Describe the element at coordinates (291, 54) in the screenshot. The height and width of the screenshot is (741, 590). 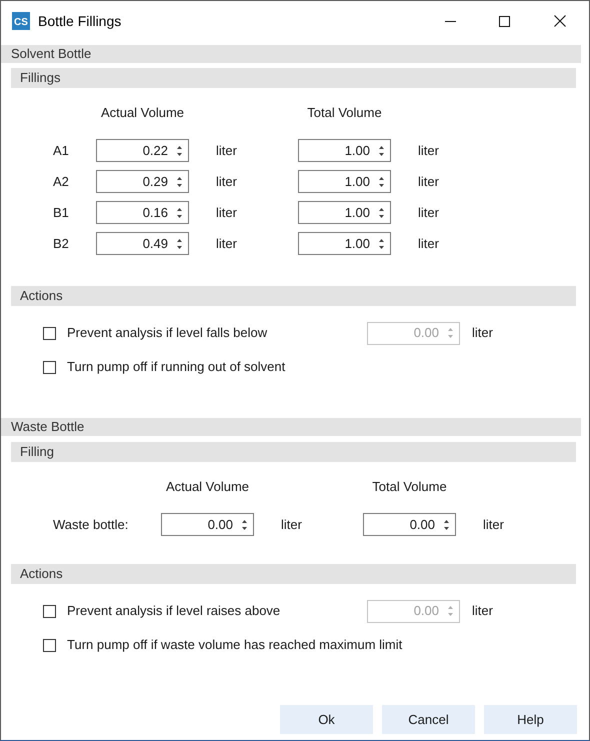
I see `section-header: Solvent Bottle` at that location.